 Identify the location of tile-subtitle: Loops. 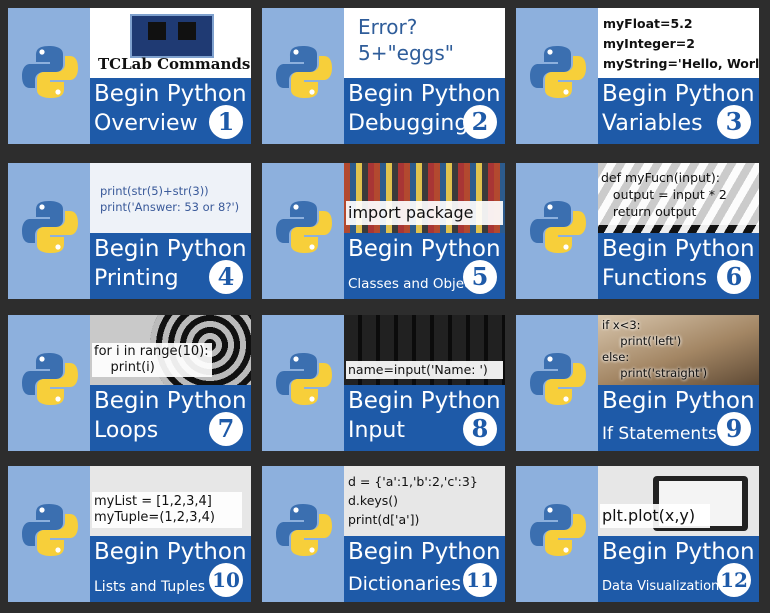
(126, 430).